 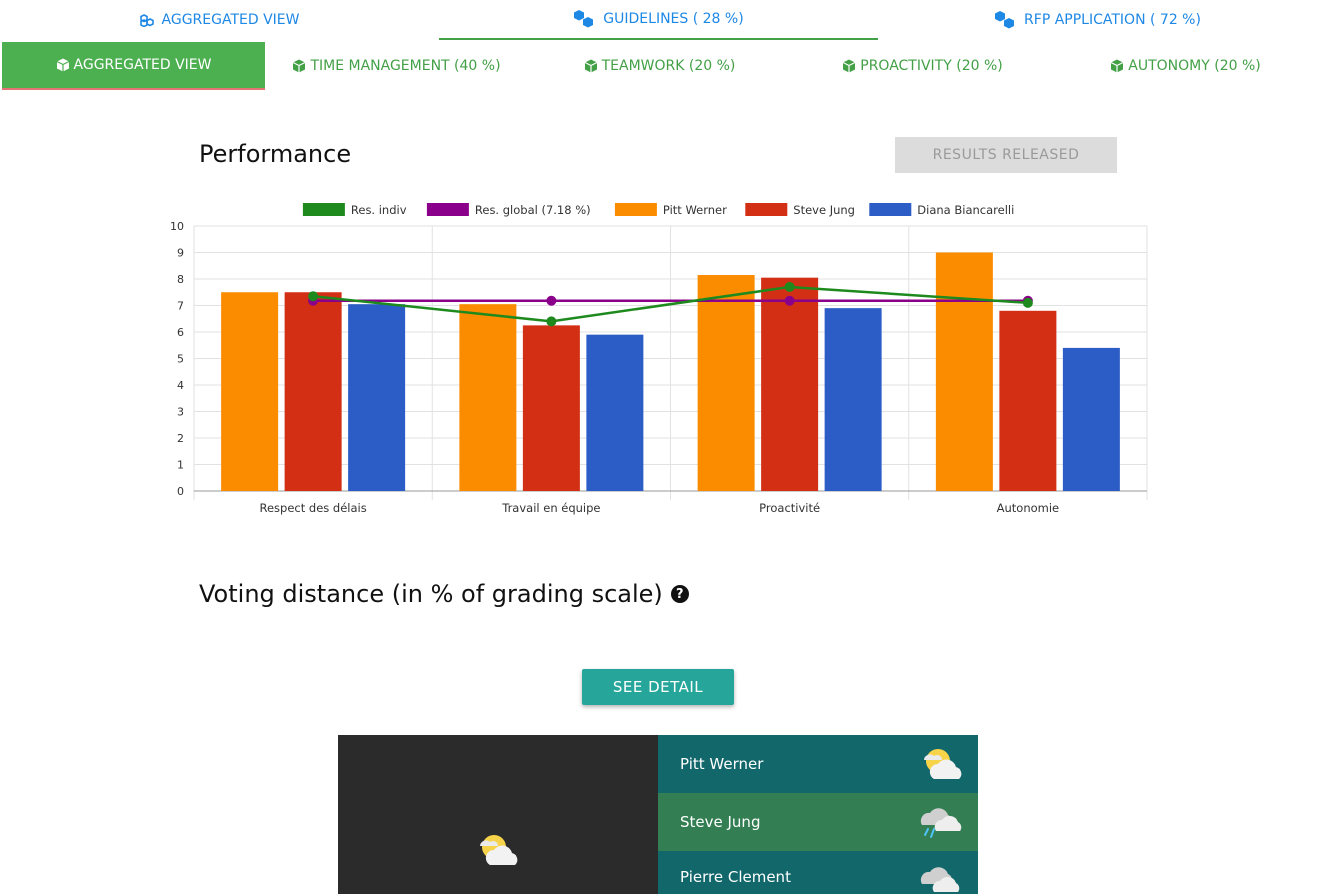 What do you see at coordinates (180, 359) in the screenshot?
I see `y-tick-label: 5` at bounding box center [180, 359].